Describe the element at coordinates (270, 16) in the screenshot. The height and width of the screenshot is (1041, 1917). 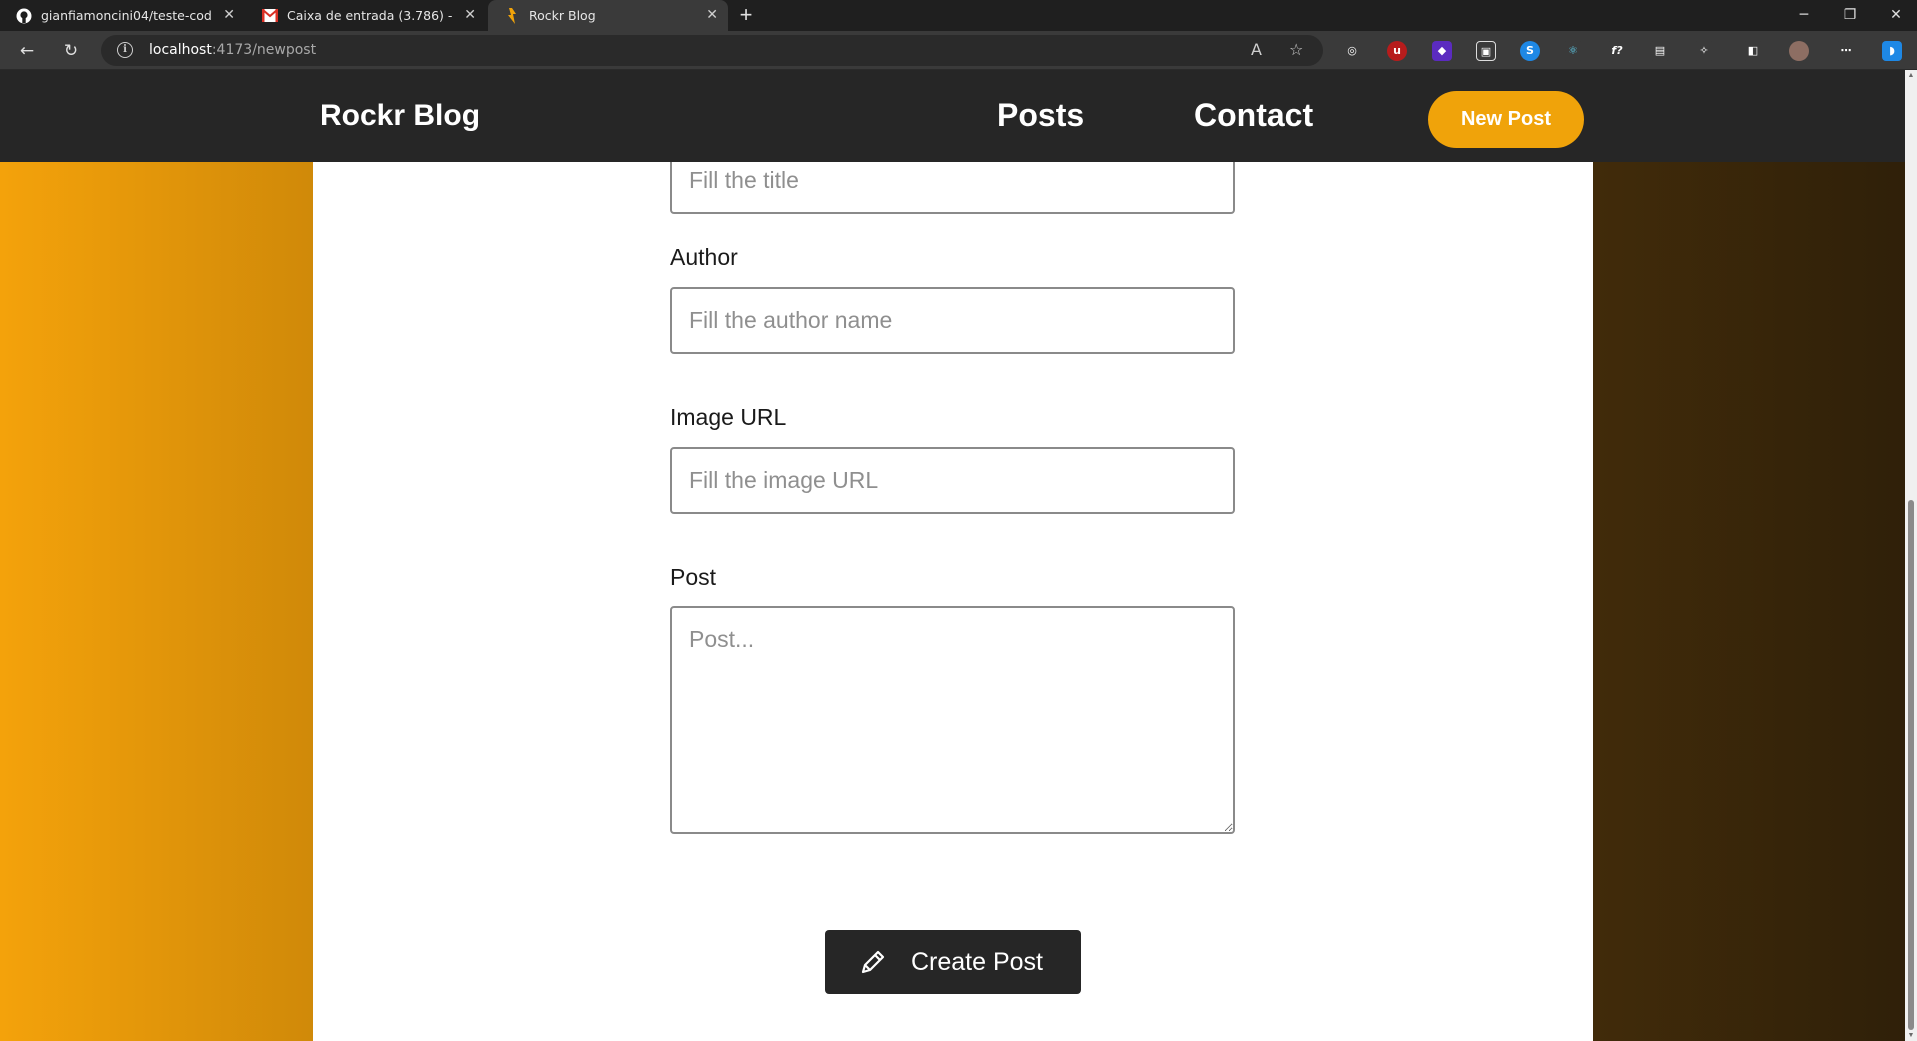
I see `gmail-icon` at that location.